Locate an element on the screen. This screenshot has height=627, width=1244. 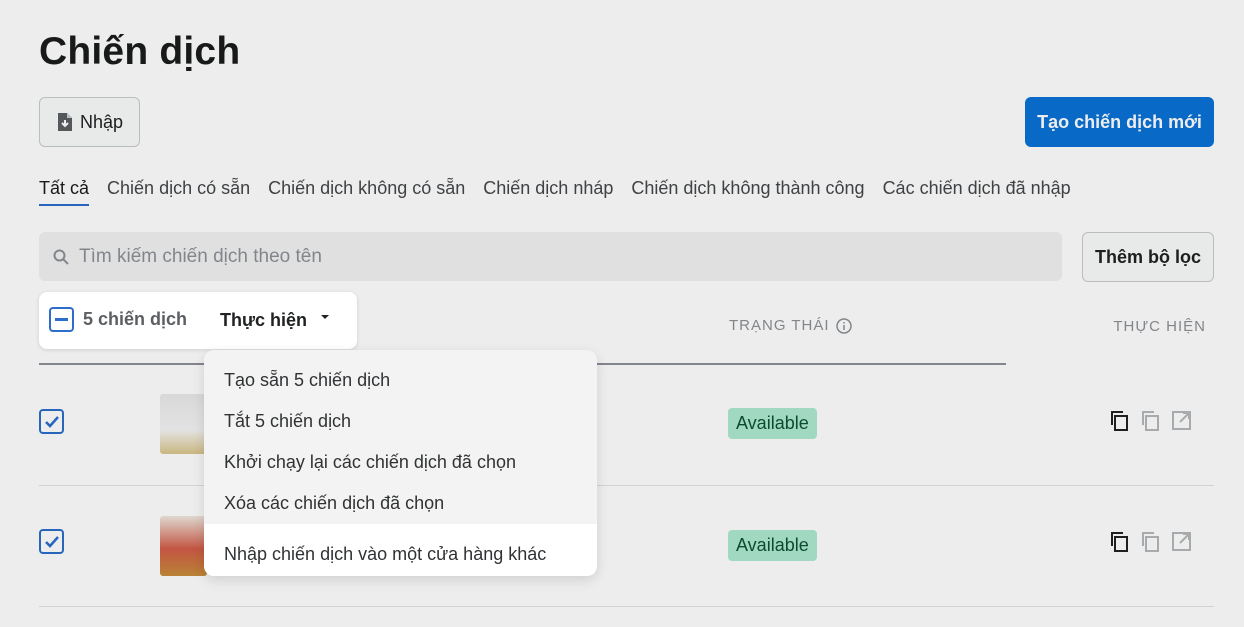
indeterminate-icon is located at coordinates (61, 319).